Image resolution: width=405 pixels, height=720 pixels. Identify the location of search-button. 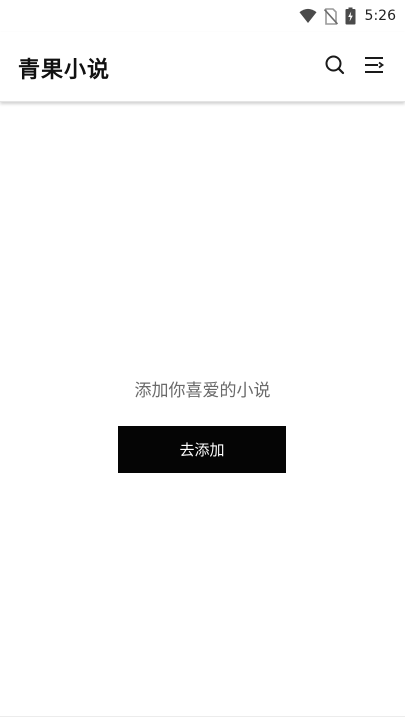
(336, 66).